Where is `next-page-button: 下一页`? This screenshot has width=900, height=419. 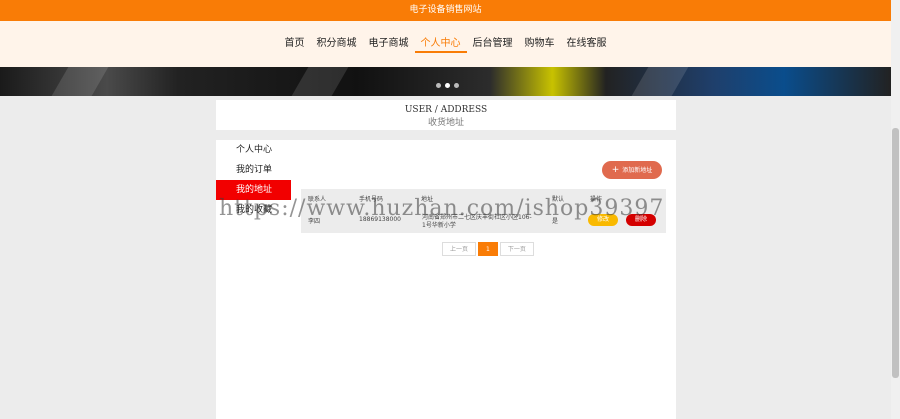 next-page-button: 下一页 is located at coordinates (516, 249).